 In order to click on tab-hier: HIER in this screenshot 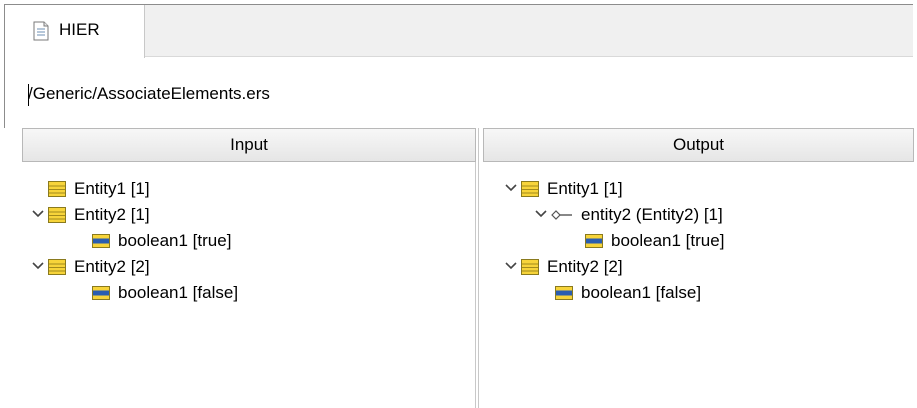, I will do `click(75, 31)`.